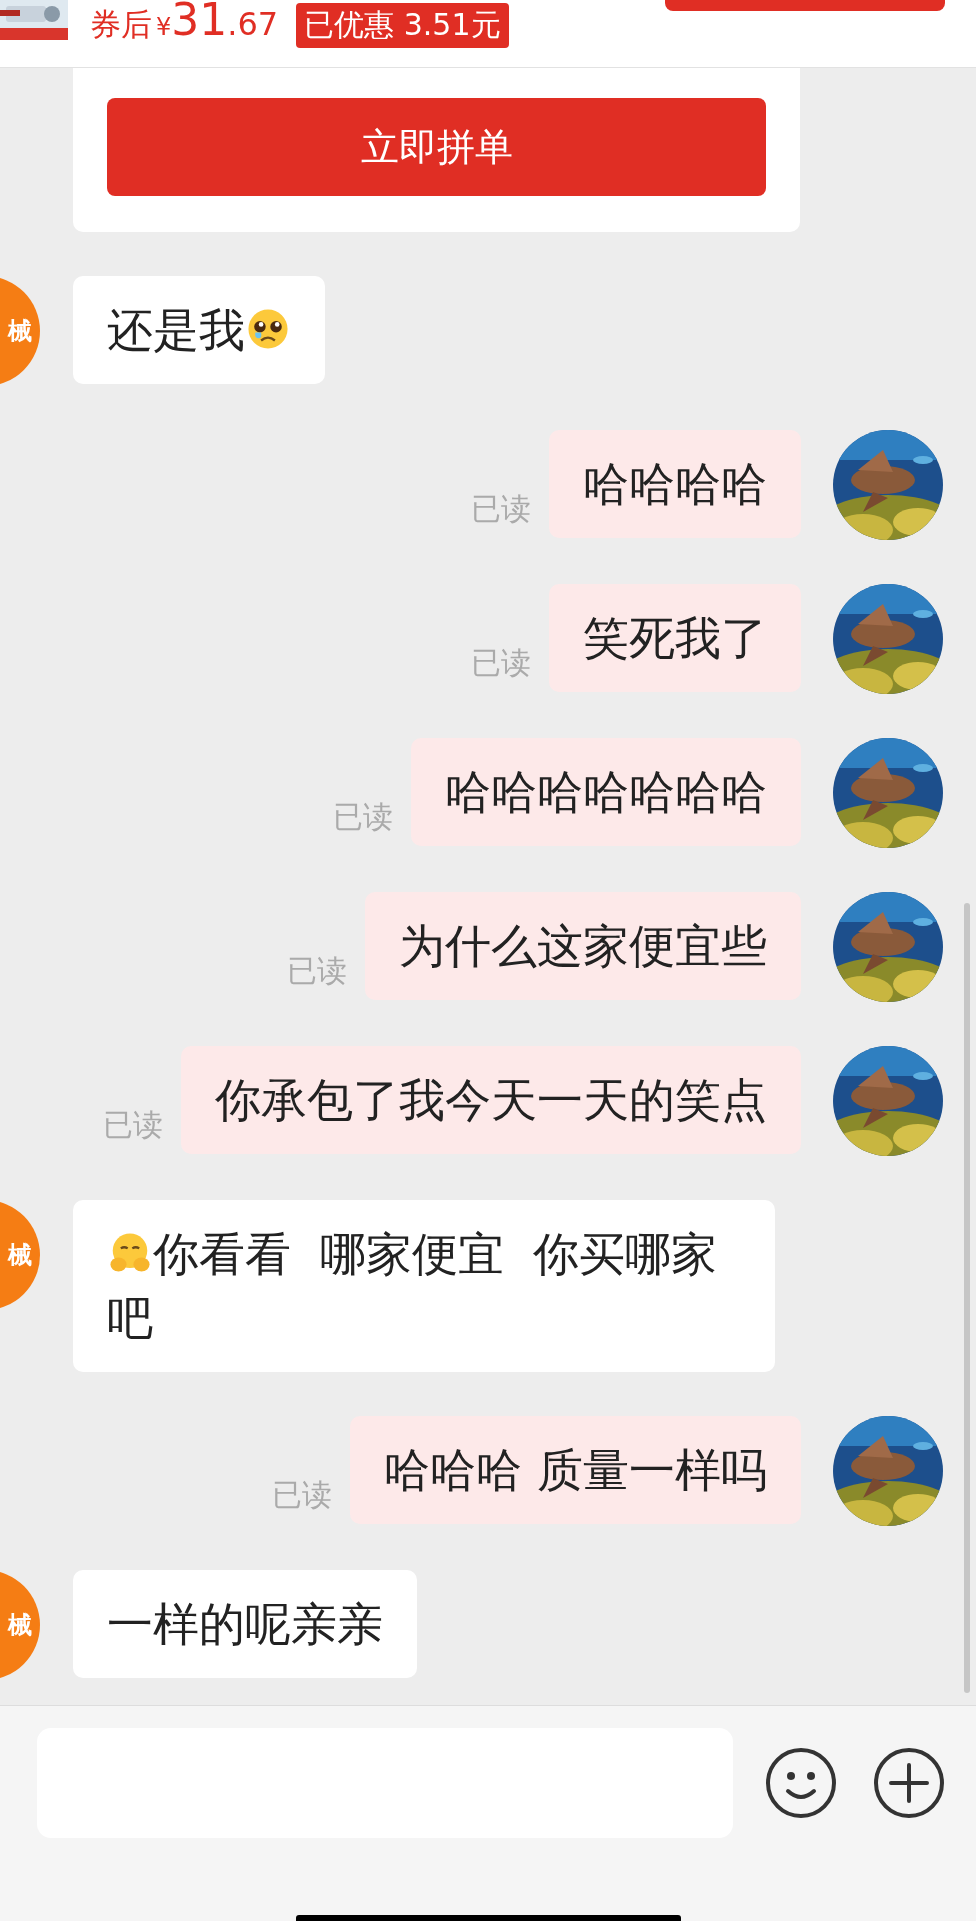  What do you see at coordinates (199, 330) in the screenshot?
I see `message-bubble: 还是我` at bounding box center [199, 330].